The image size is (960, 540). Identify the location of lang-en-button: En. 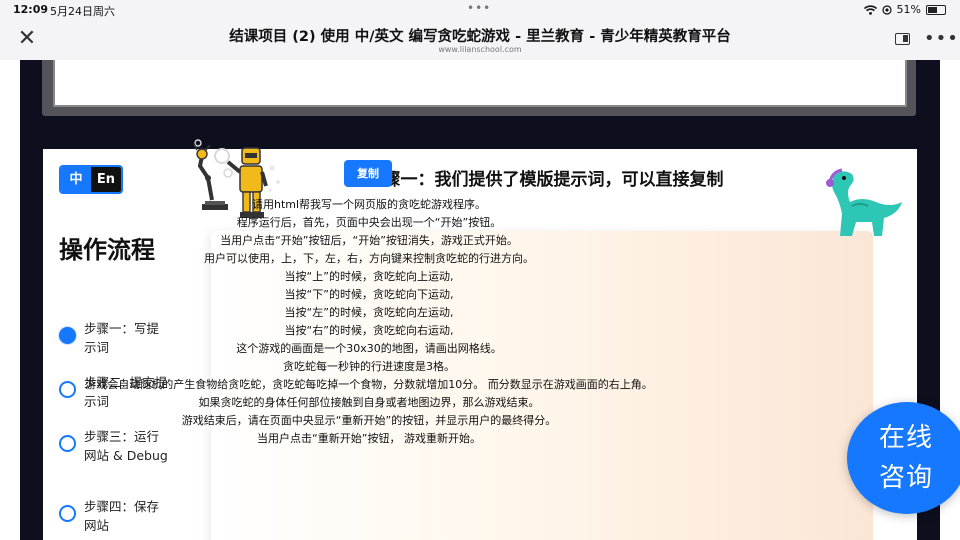
(106, 179).